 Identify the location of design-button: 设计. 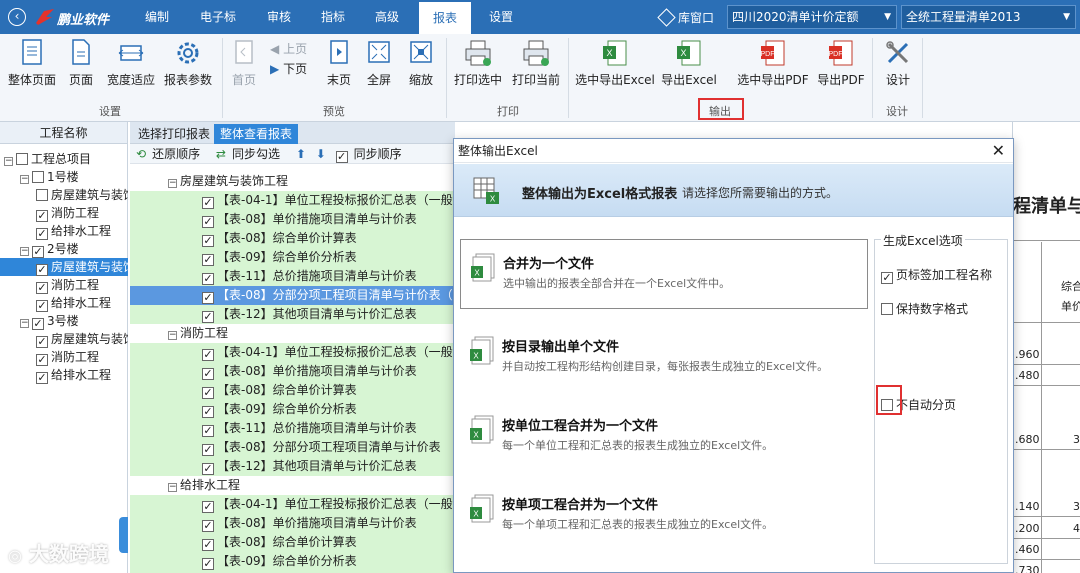
(898, 63).